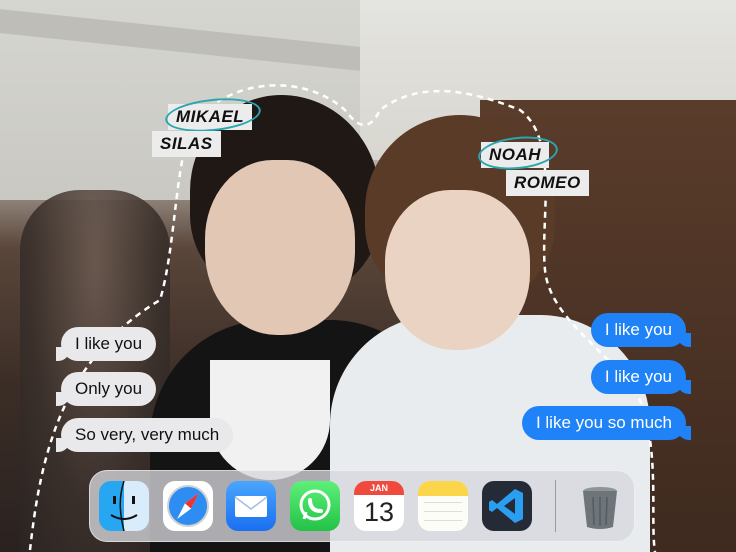 This screenshot has height=552, width=736. I want to click on safari-icon, so click(188, 506).